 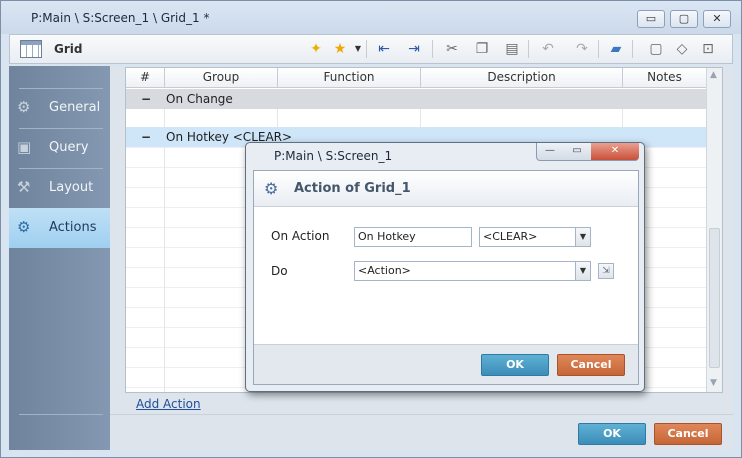 What do you see at coordinates (577, 151) in the screenshot?
I see `dialog-maximize-button: ▭` at bounding box center [577, 151].